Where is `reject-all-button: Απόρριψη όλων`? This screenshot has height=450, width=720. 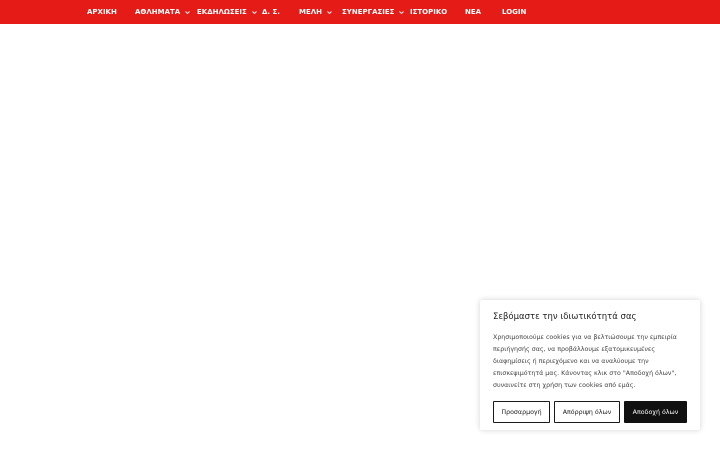 reject-all-button: Απόρριψη όλων is located at coordinates (587, 412).